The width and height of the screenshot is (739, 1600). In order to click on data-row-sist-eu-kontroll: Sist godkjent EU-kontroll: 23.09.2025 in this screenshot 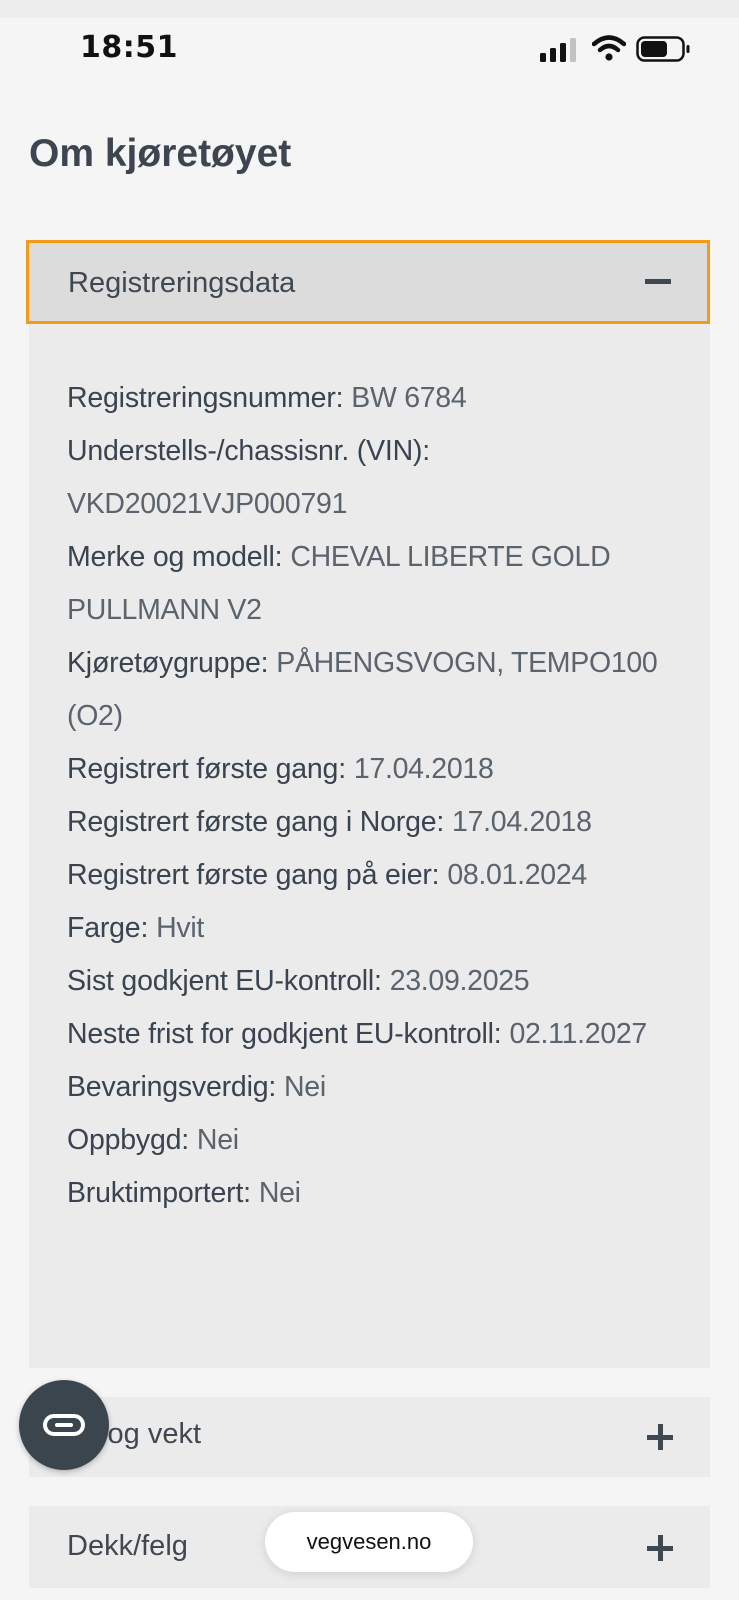, I will do `click(372, 981)`.